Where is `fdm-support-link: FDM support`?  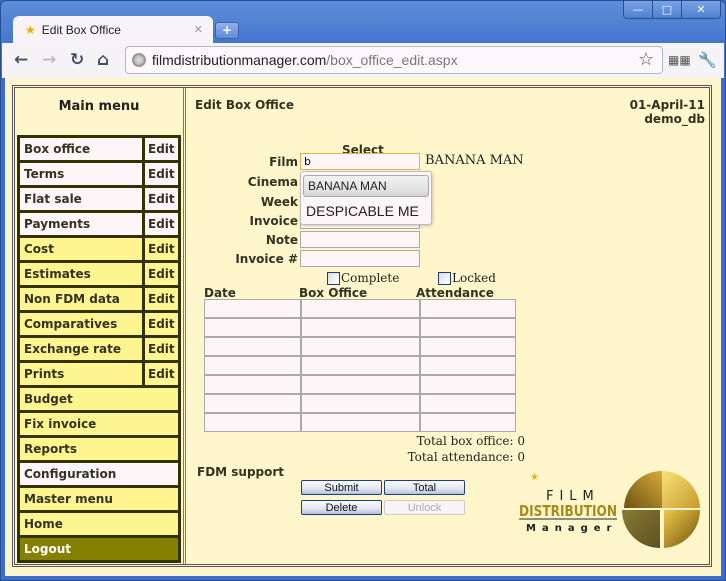 fdm-support-link: FDM support is located at coordinates (240, 472).